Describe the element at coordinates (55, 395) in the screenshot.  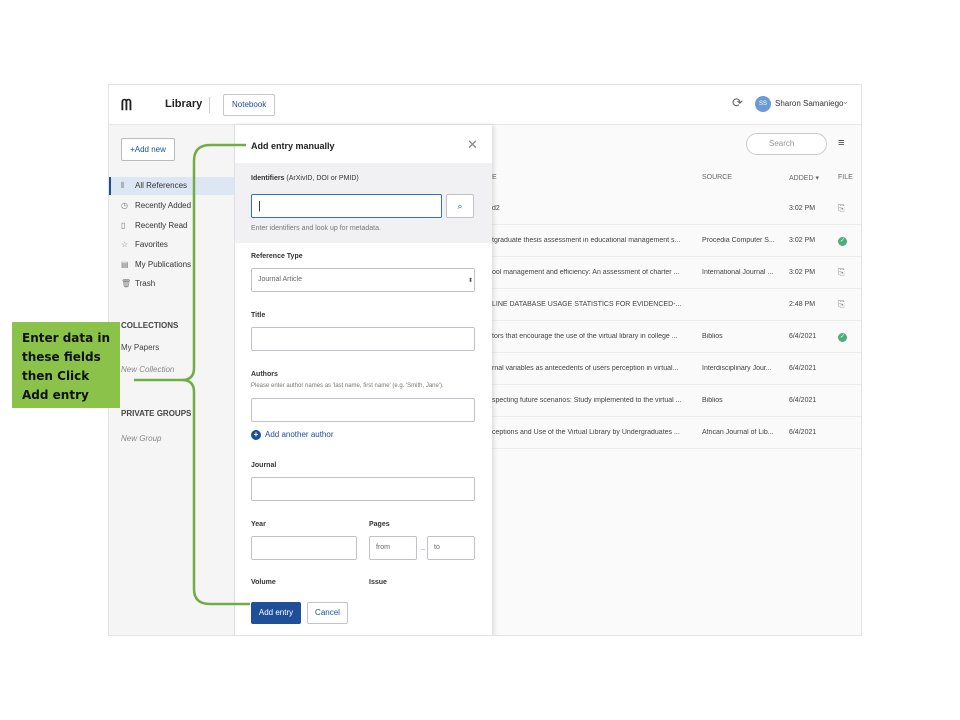
I see `callout-line: Add entry` at that location.